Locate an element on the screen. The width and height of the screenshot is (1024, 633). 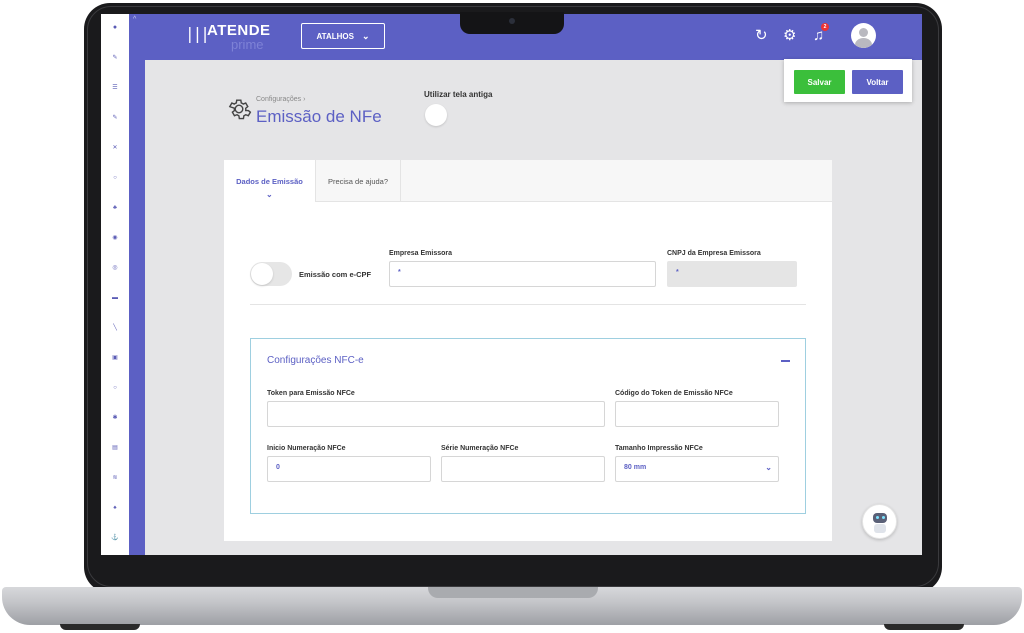
divider is located at coordinates (528, 304).